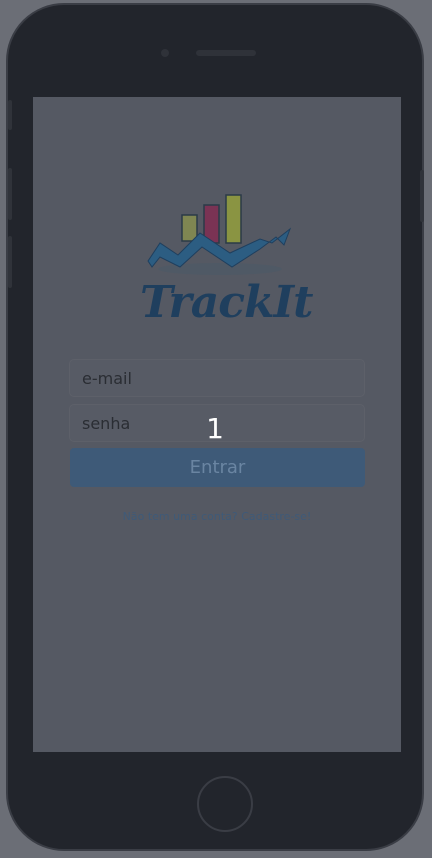 This screenshot has width=432, height=858. I want to click on signup-link: Não tem uma conta? Cadastre-se!, so click(217, 516).